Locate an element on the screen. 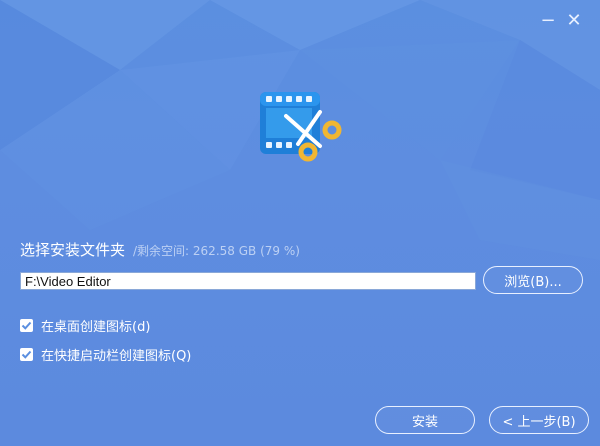  desktop-shortcut-checkbox is located at coordinates (26, 325).